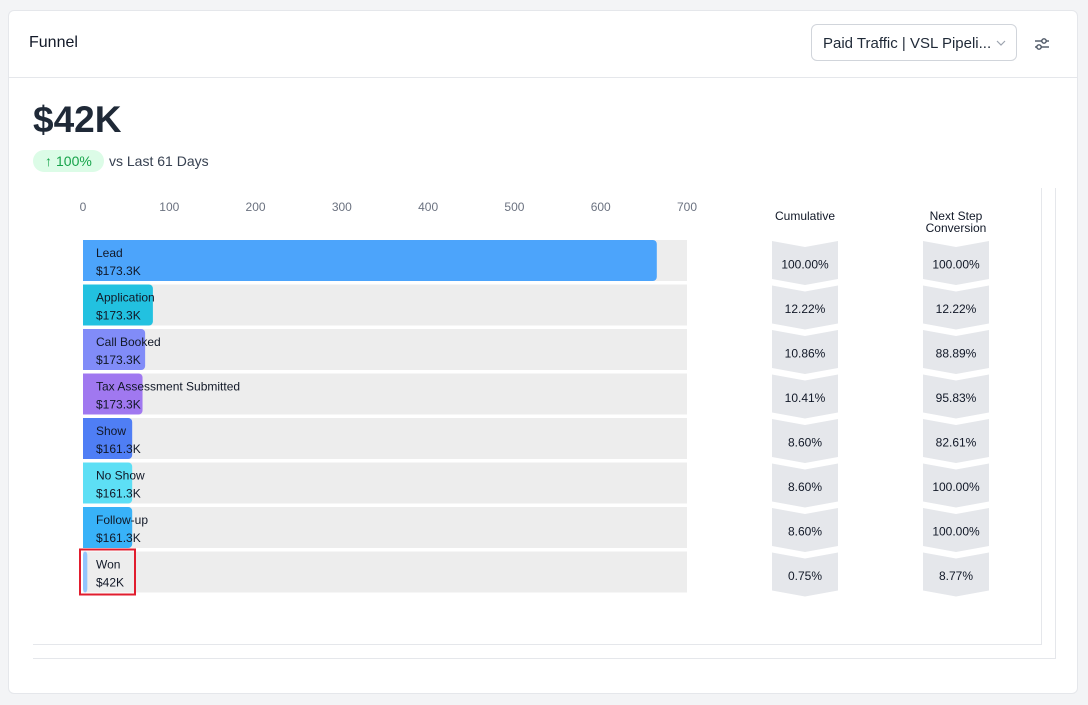 This screenshot has width=1088, height=705. What do you see at coordinates (77, 119) in the screenshot?
I see `total-value: $42K` at bounding box center [77, 119].